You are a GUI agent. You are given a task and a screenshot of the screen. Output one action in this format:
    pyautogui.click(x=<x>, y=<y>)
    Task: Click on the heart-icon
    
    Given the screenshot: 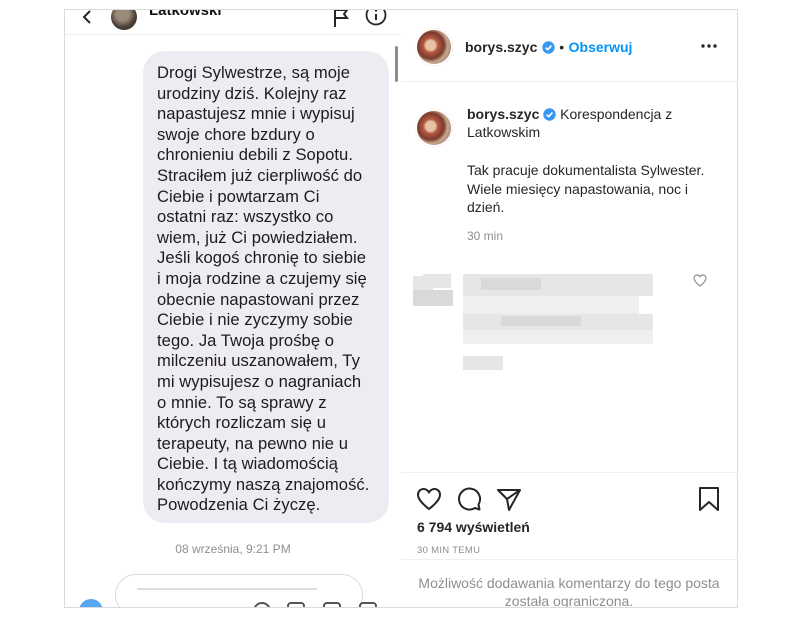 What is the action you would take?
    pyautogui.click(x=429, y=499)
    